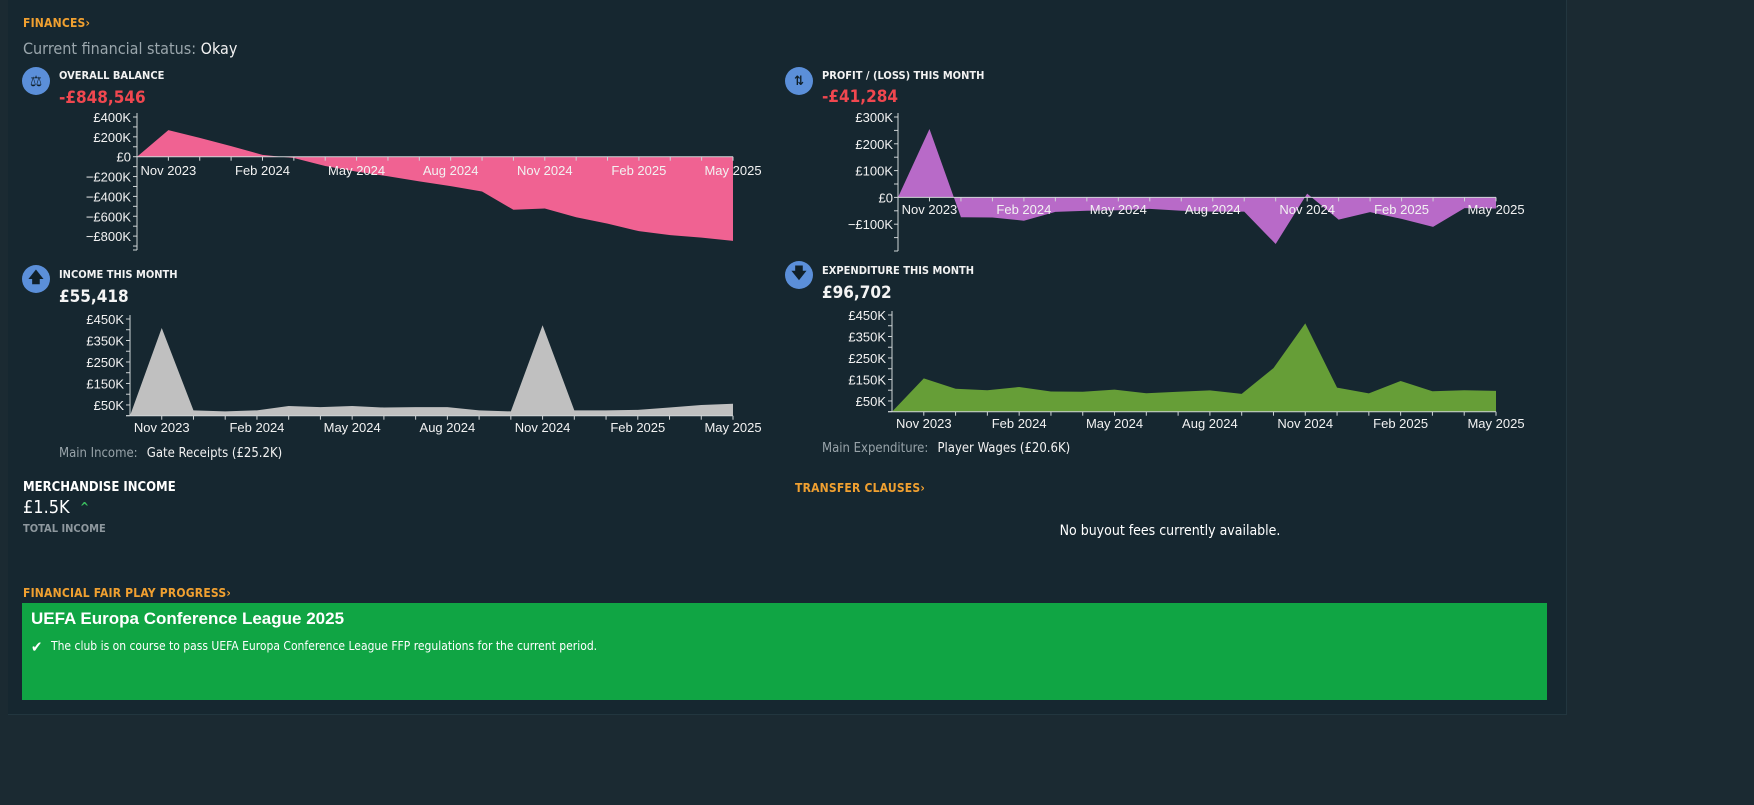  Describe the element at coordinates (1401, 209) in the screenshot. I see `profit-x-tick-label: Feb 2025` at that location.